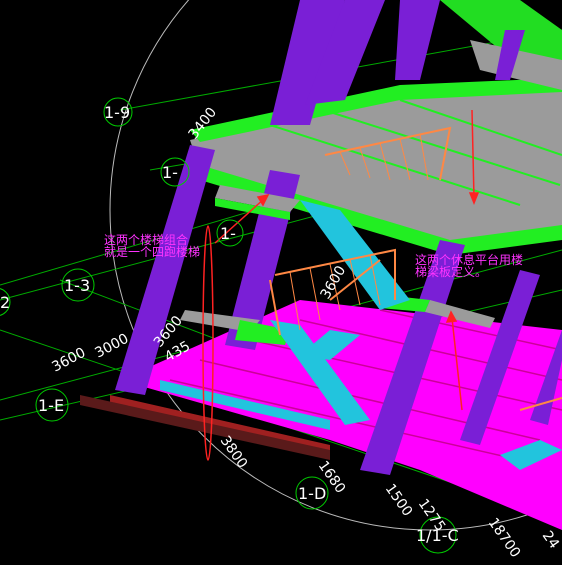  I want to click on axis-bubble-2: 2, so click(5, 302).